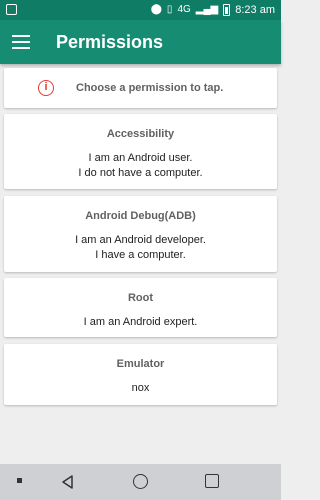  I want to click on system-nav-bar, so click(140, 482).